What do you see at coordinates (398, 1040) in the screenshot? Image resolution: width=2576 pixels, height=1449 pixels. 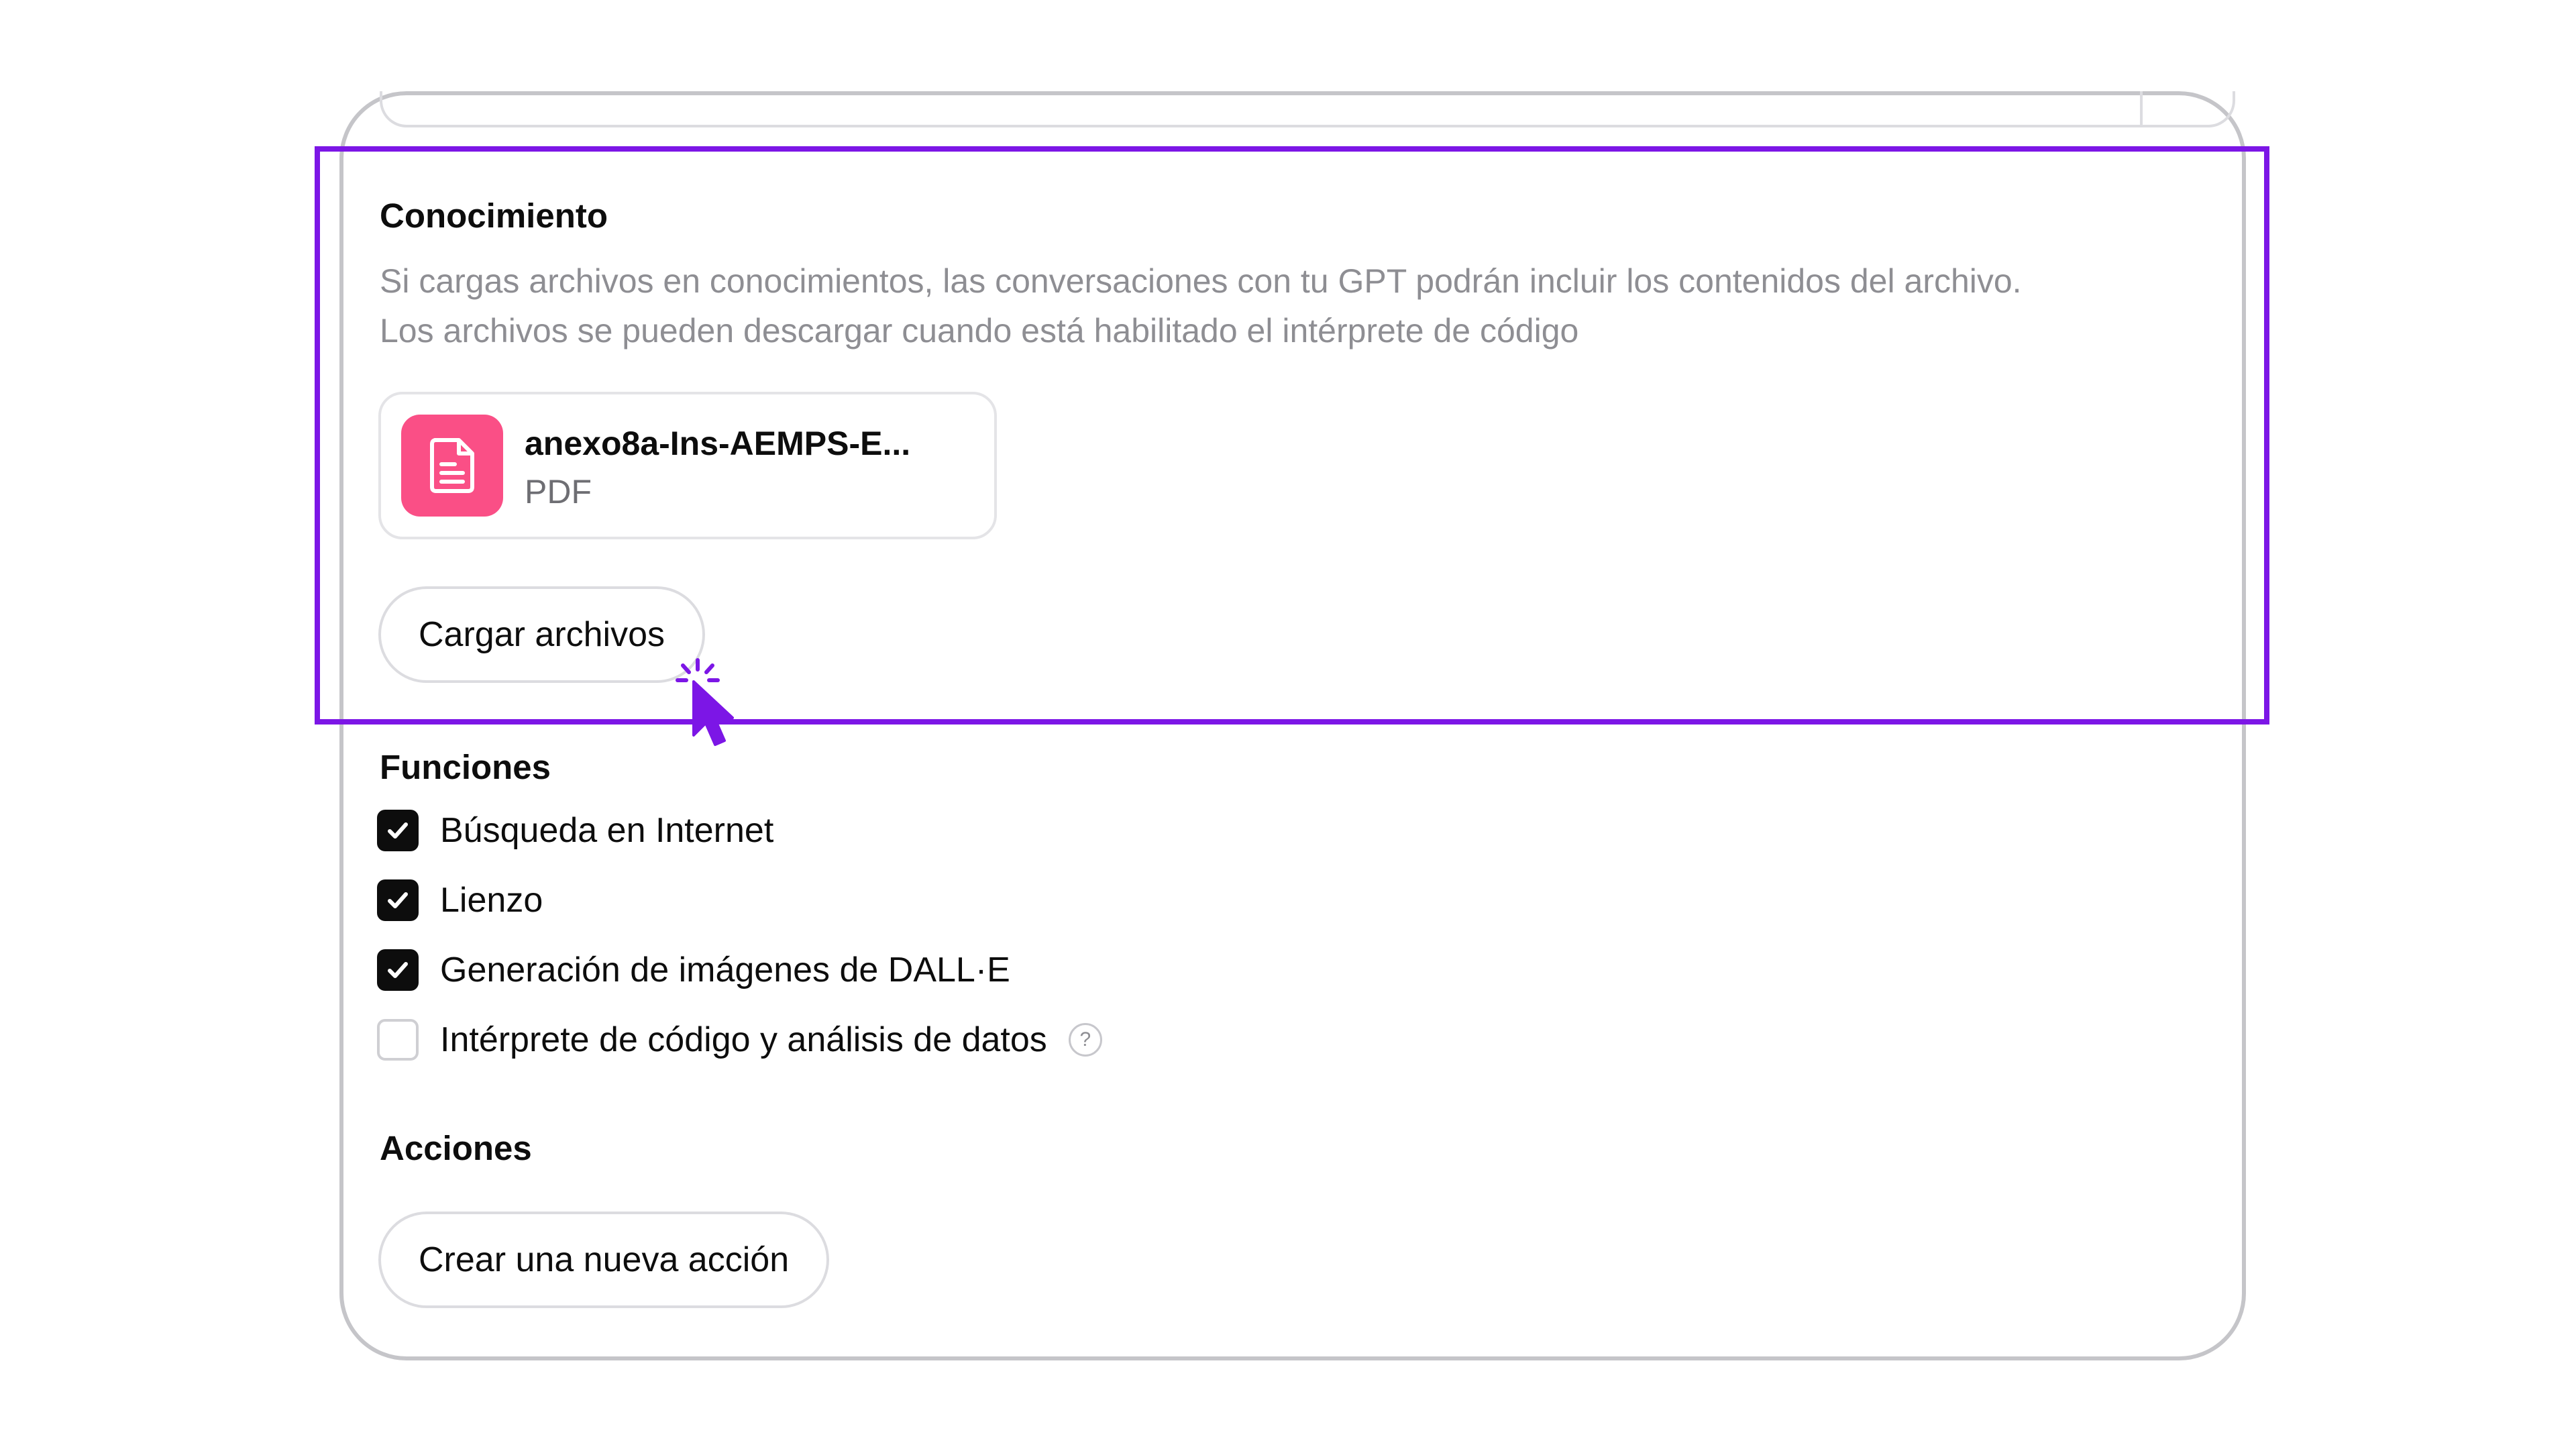 I see `checkbox-unchecked` at bounding box center [398, 1040].